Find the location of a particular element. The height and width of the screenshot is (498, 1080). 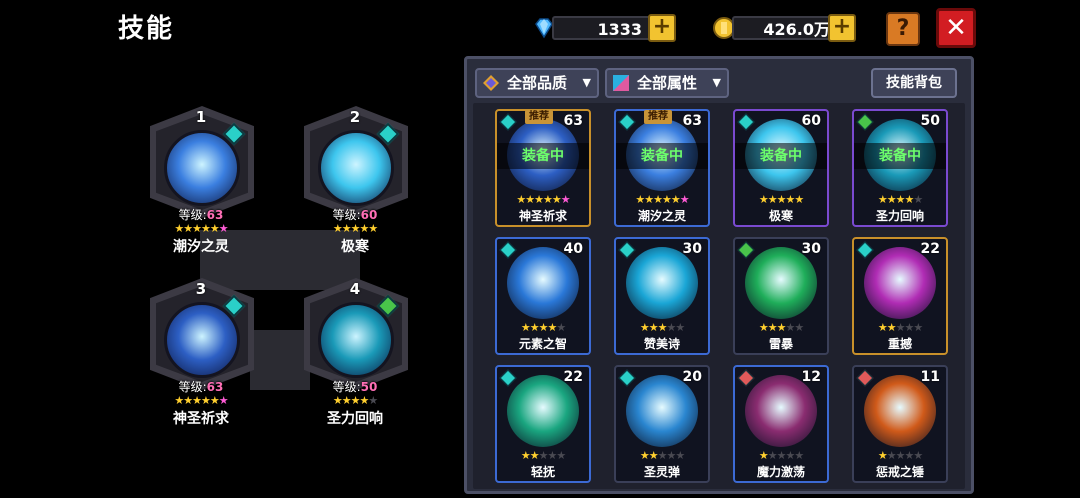

skill-card: 30 ★★★★★ 赞美诗 is located at coordinates (662, 296).